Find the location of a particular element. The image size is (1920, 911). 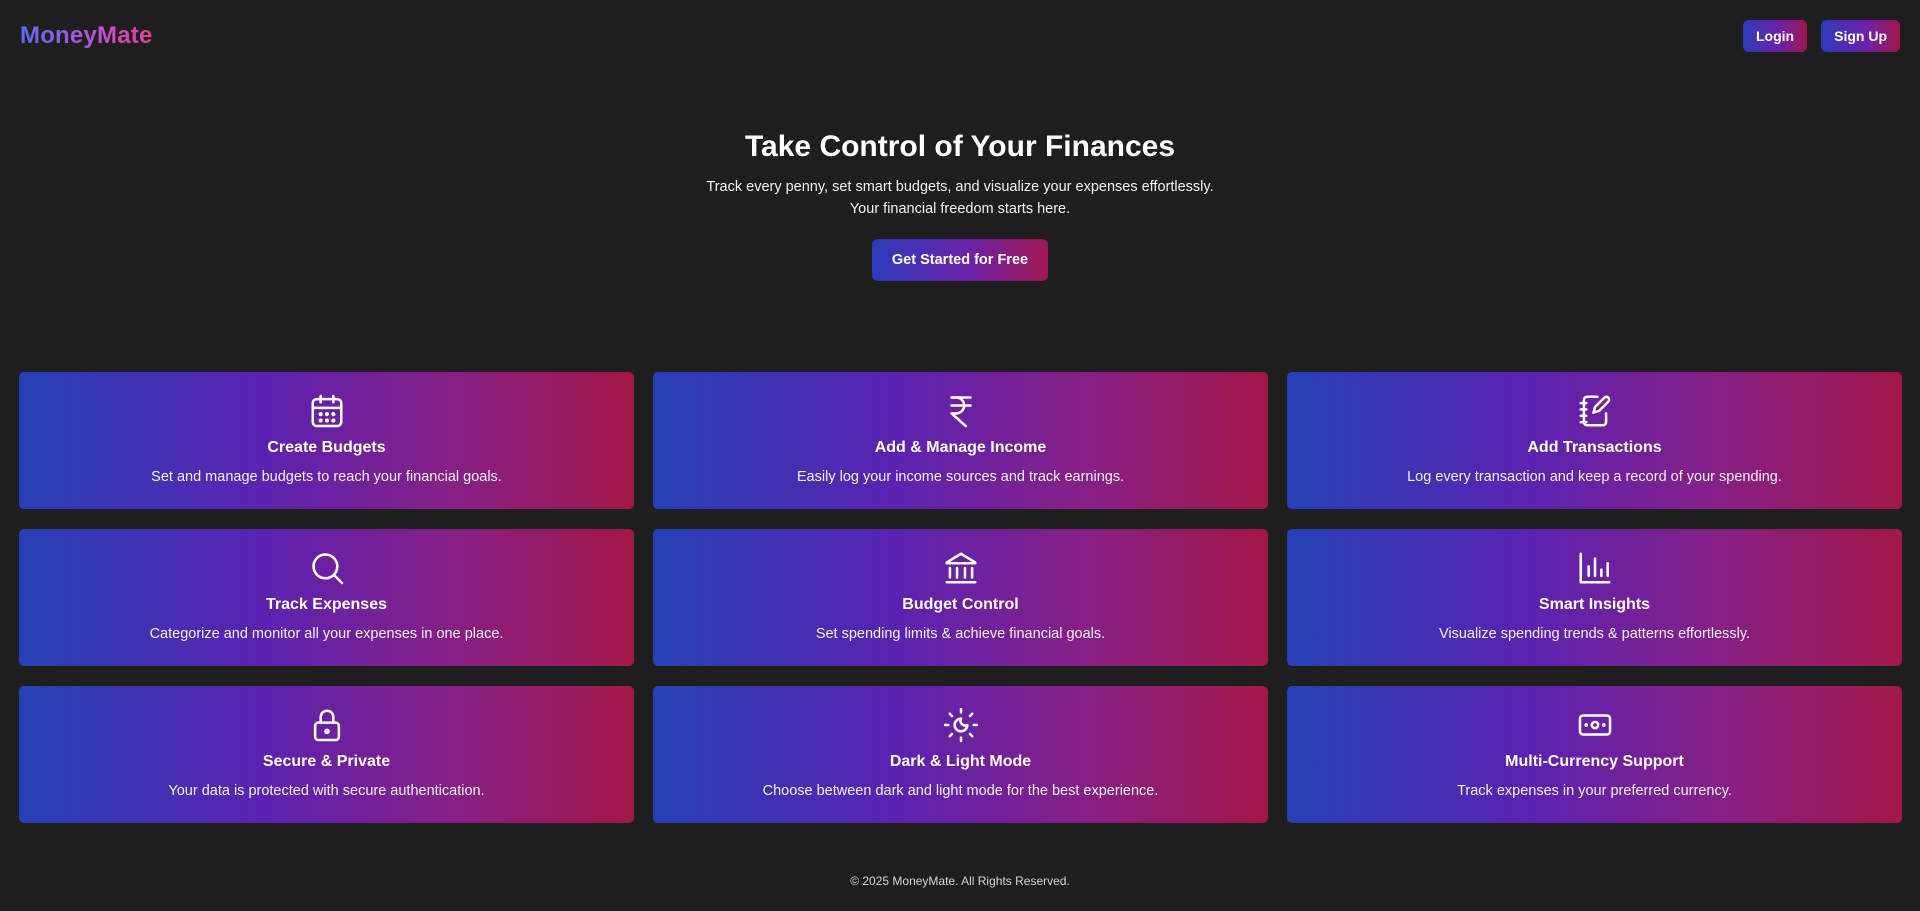

banknote-icon is located at coordinates (1595, 725).